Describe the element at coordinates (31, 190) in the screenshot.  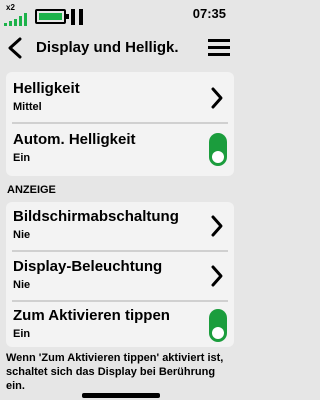
I see `section-header-display: ANZEIGE` at that location.